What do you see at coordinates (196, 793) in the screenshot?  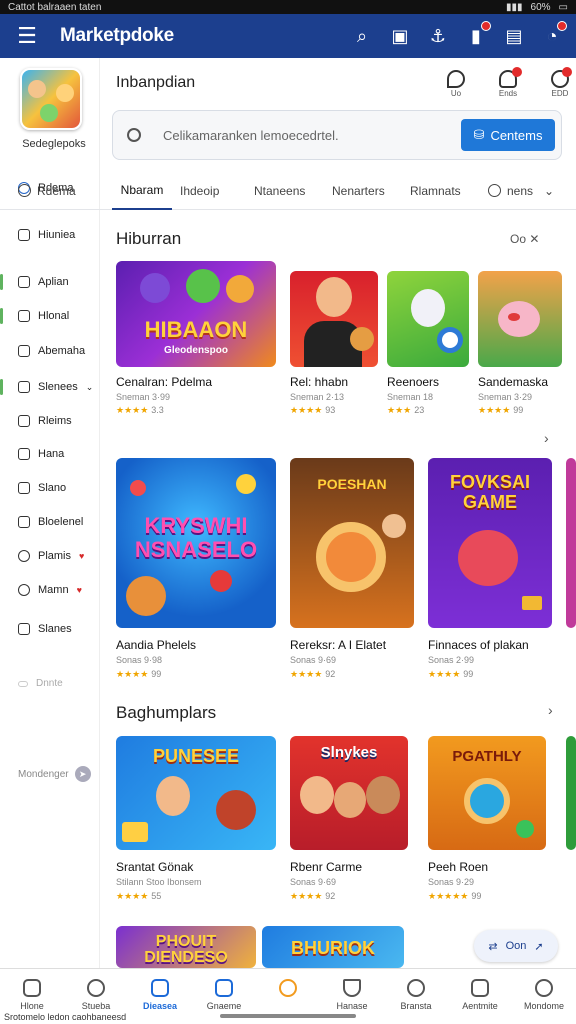 I see `game-card-art: PUNESEE` at bounding box center [196, 793].